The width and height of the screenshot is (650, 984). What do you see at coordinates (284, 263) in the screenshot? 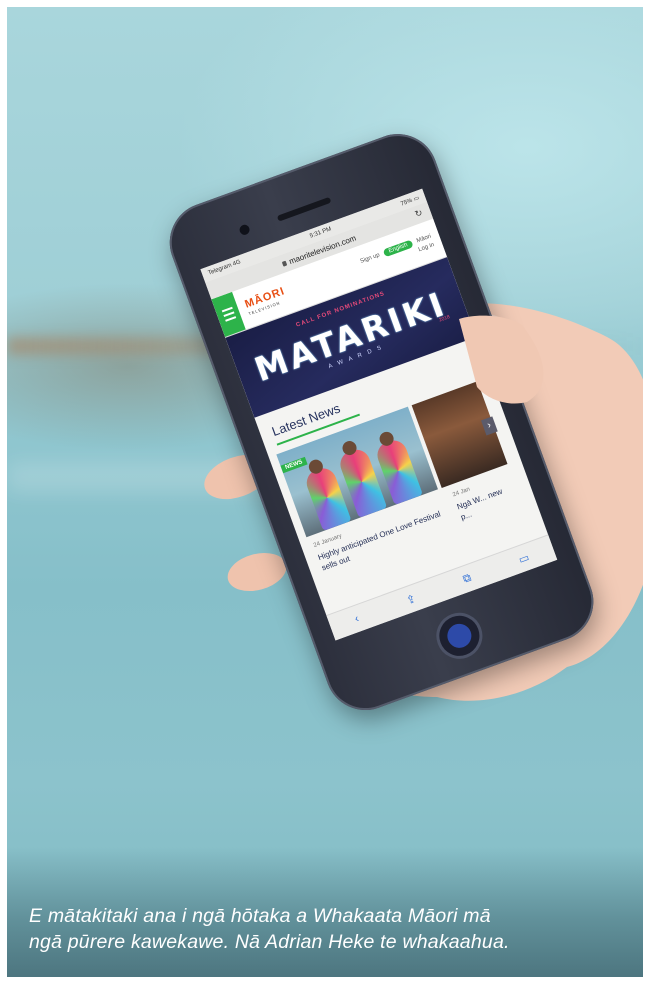
I see `lock-icon` at bounding box center [284, 263].